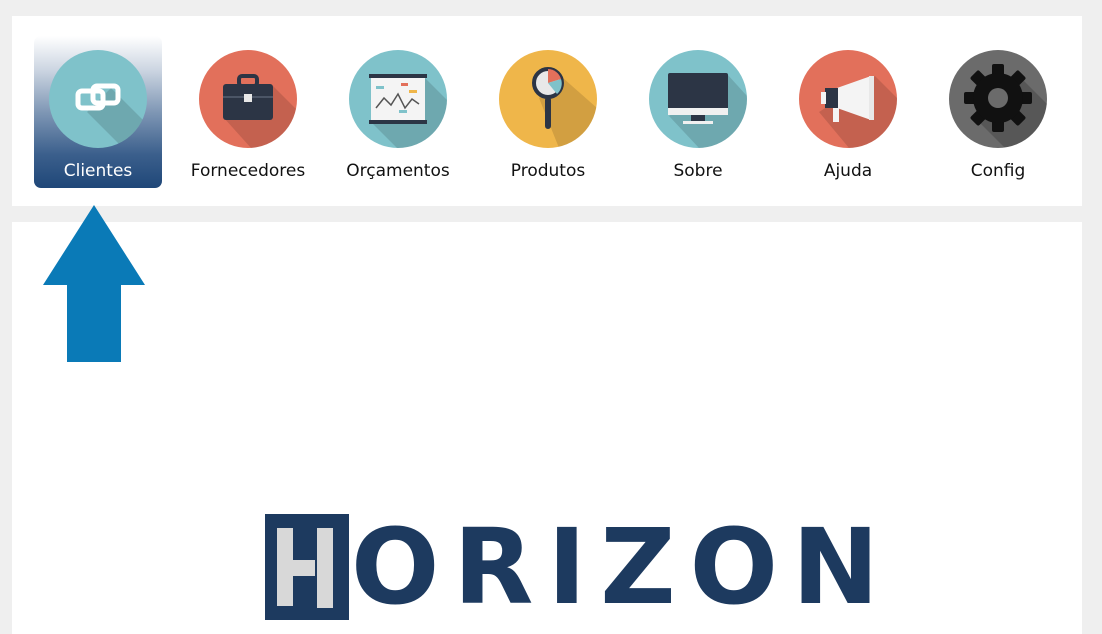 The width and height of the screenshot is (1102, 634). Describe the element at coordinates (94, 283) in the screenshot. I see `up-arrow-icon` at that location.